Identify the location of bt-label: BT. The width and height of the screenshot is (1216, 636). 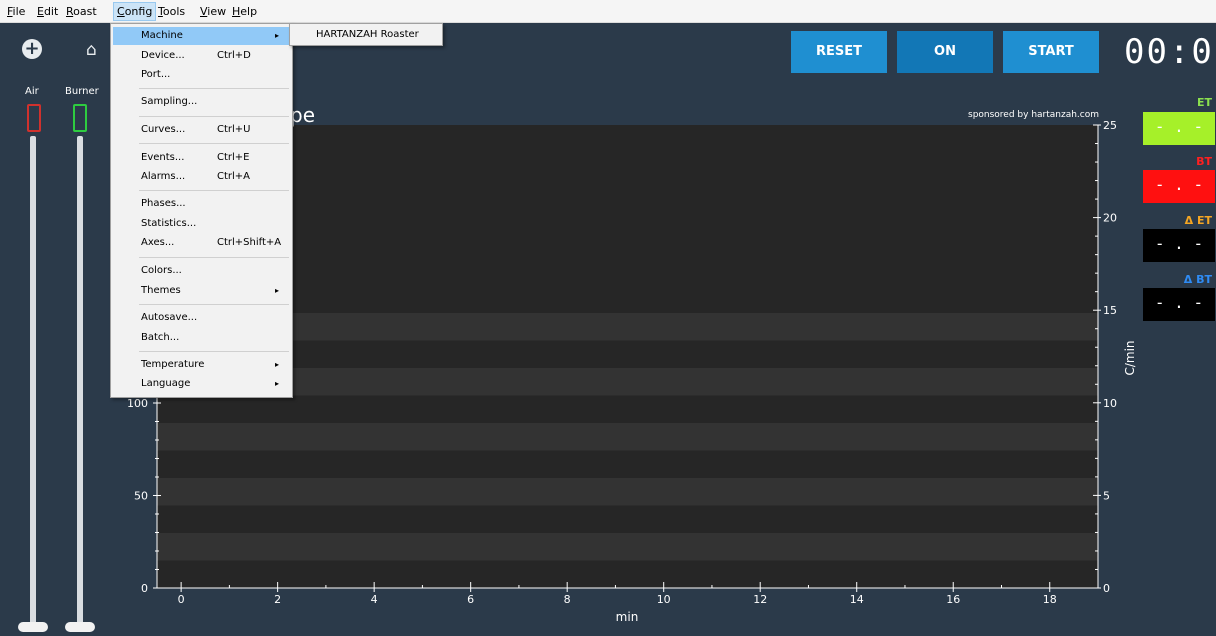
(1204, 161).